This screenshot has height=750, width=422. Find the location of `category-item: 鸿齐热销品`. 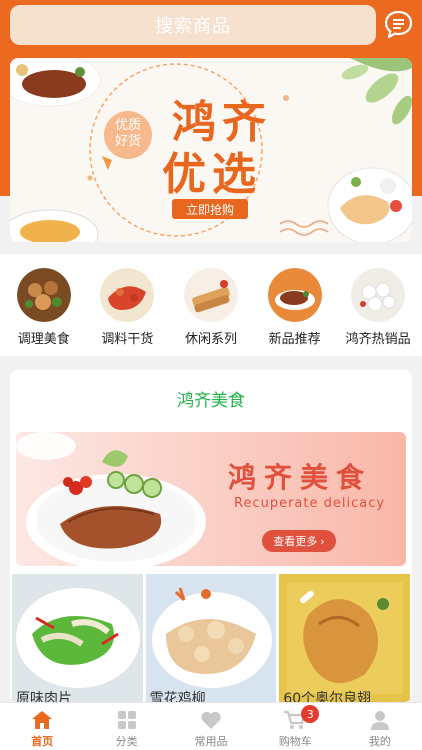

category-item: 鸿齐热销品 is located at coordinates (378, 305).